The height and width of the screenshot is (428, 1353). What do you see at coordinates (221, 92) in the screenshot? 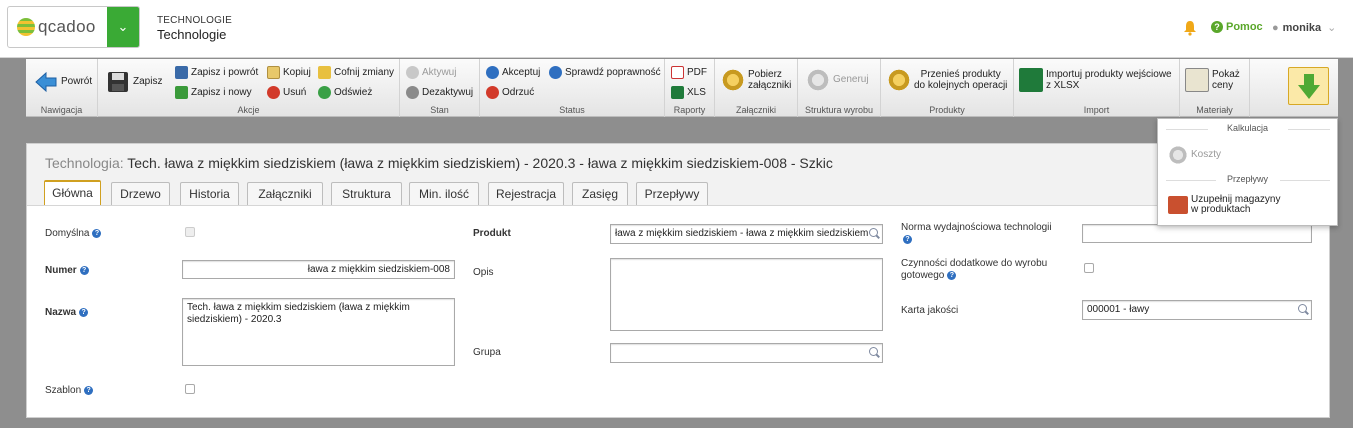
I see `save-new-label: Zapisz i nowy` at bounding box center [221, 92].